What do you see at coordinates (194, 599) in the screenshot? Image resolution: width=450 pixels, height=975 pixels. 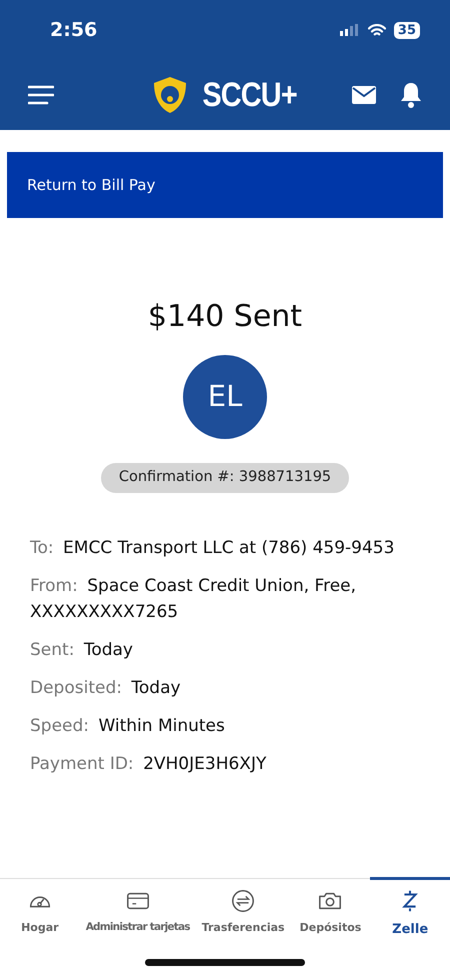 I see `detail-line: From: Space Coast Credit Union, Free, XXXXXXXXX7265` at bounding box center [194, 599].